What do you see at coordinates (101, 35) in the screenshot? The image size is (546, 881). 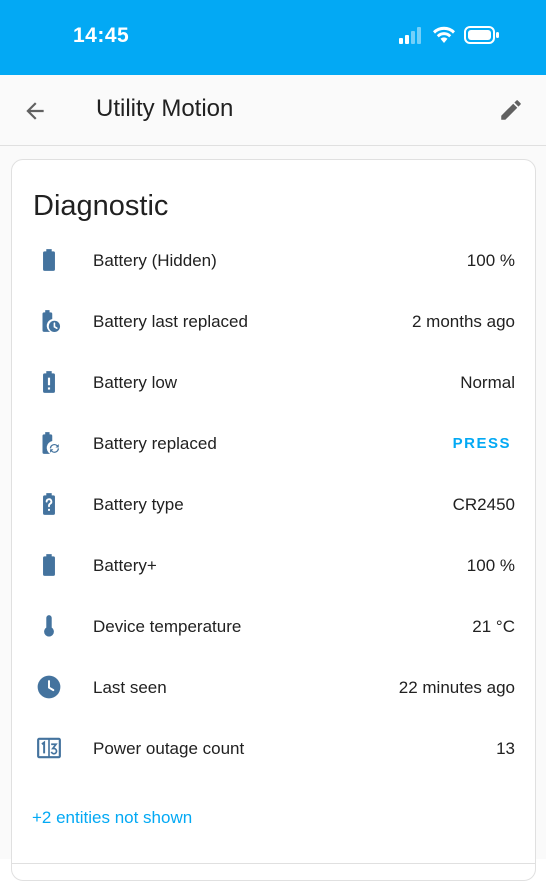 I see `status-time: 14:45` at bounding box center [101, 35].